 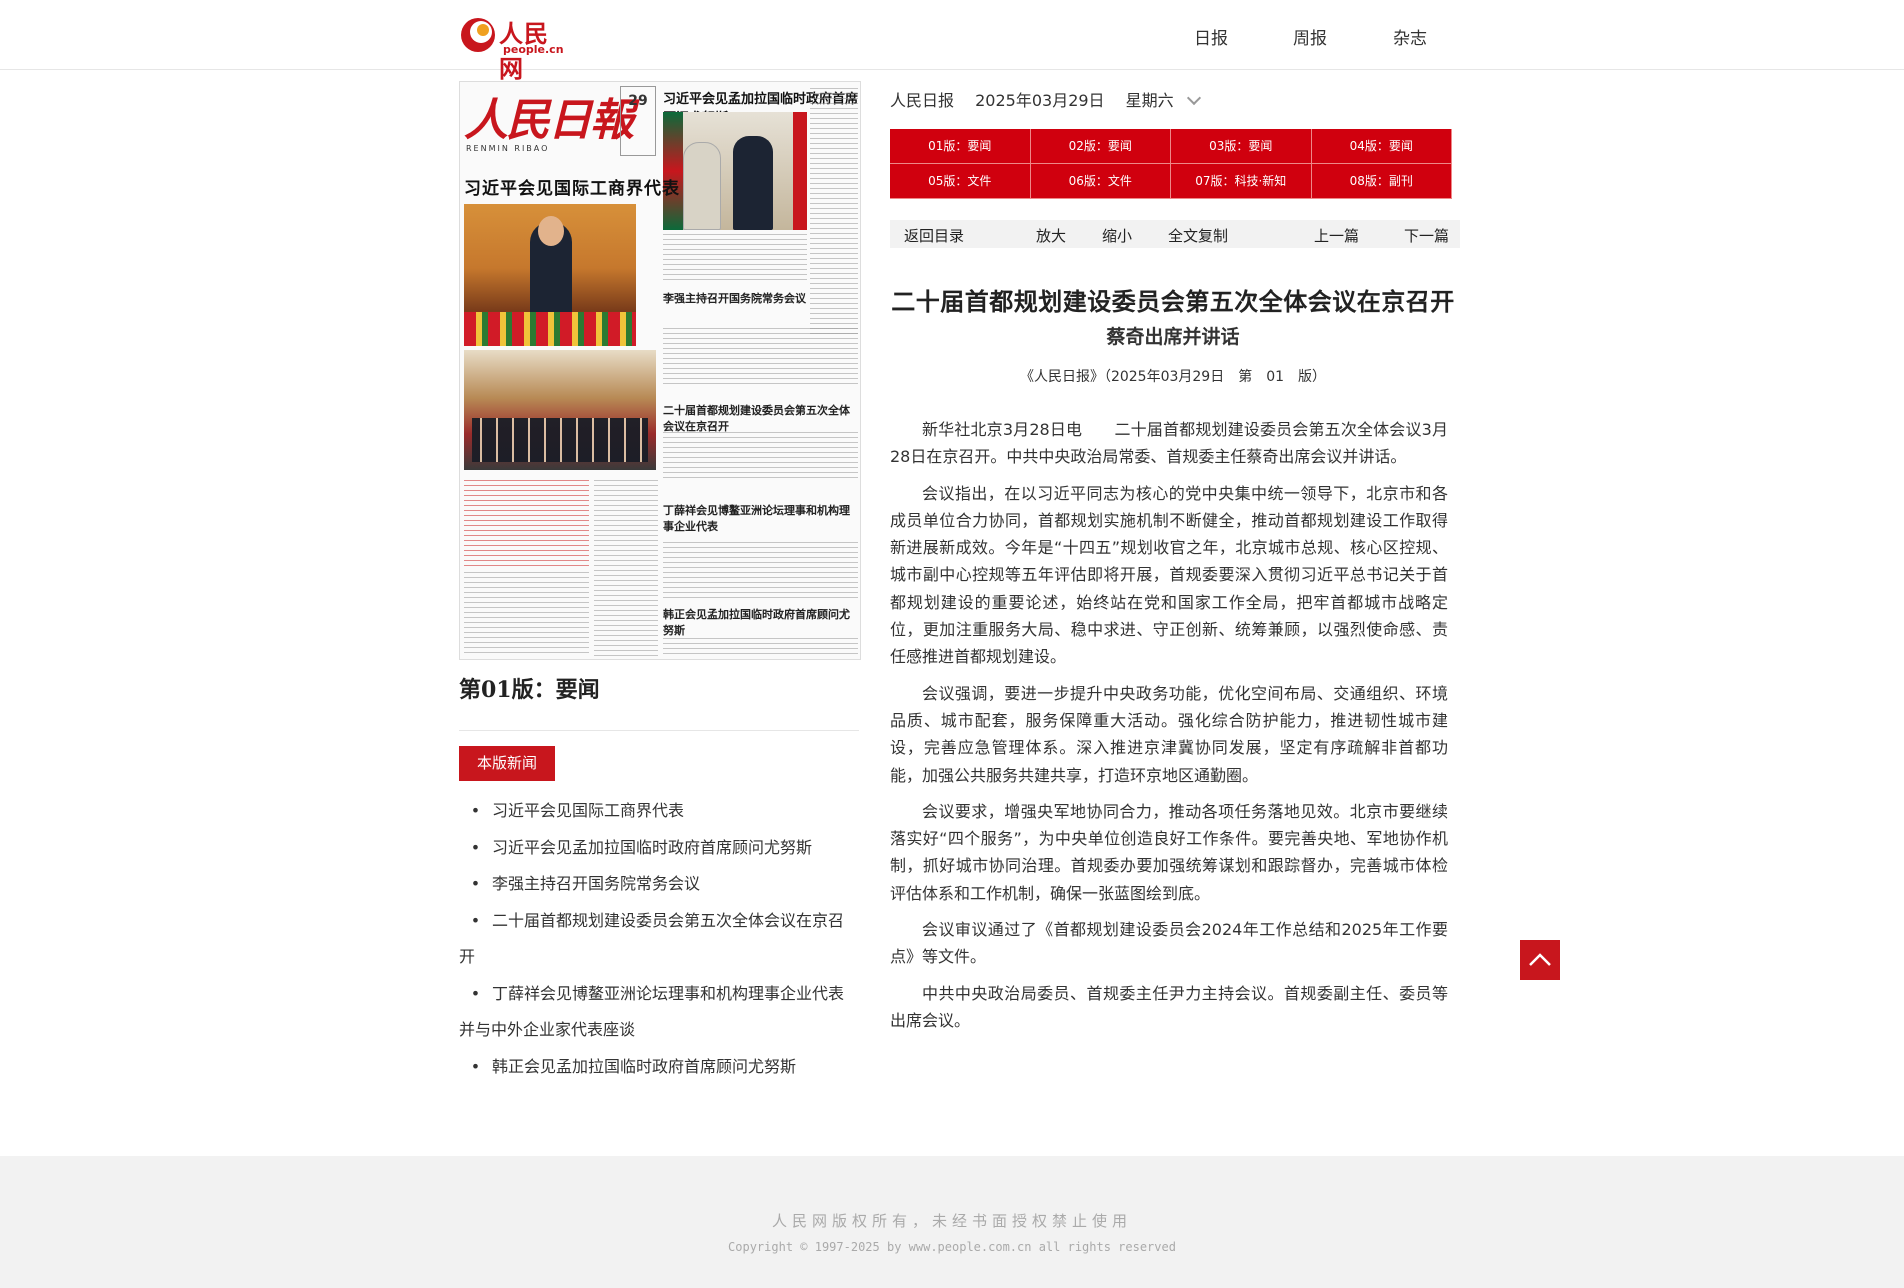 What do you see at coordinates (1241, 146) in the screenshot?
I see `page-tab-03: 03版：要闻` at bounding box center [1241, 146].